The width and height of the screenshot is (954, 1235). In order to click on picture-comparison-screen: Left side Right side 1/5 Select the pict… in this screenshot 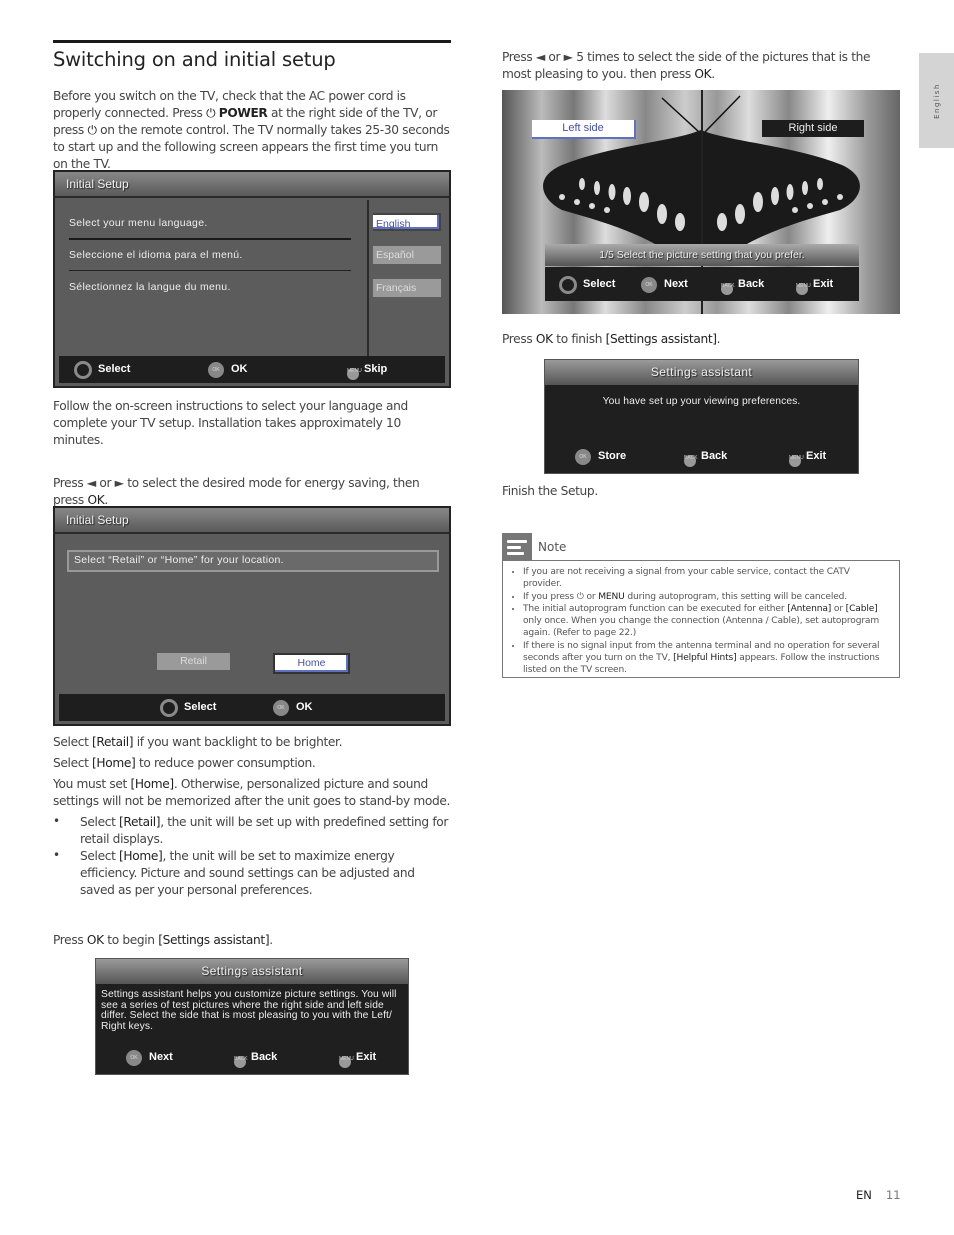, I will do `click(701, 202)`.